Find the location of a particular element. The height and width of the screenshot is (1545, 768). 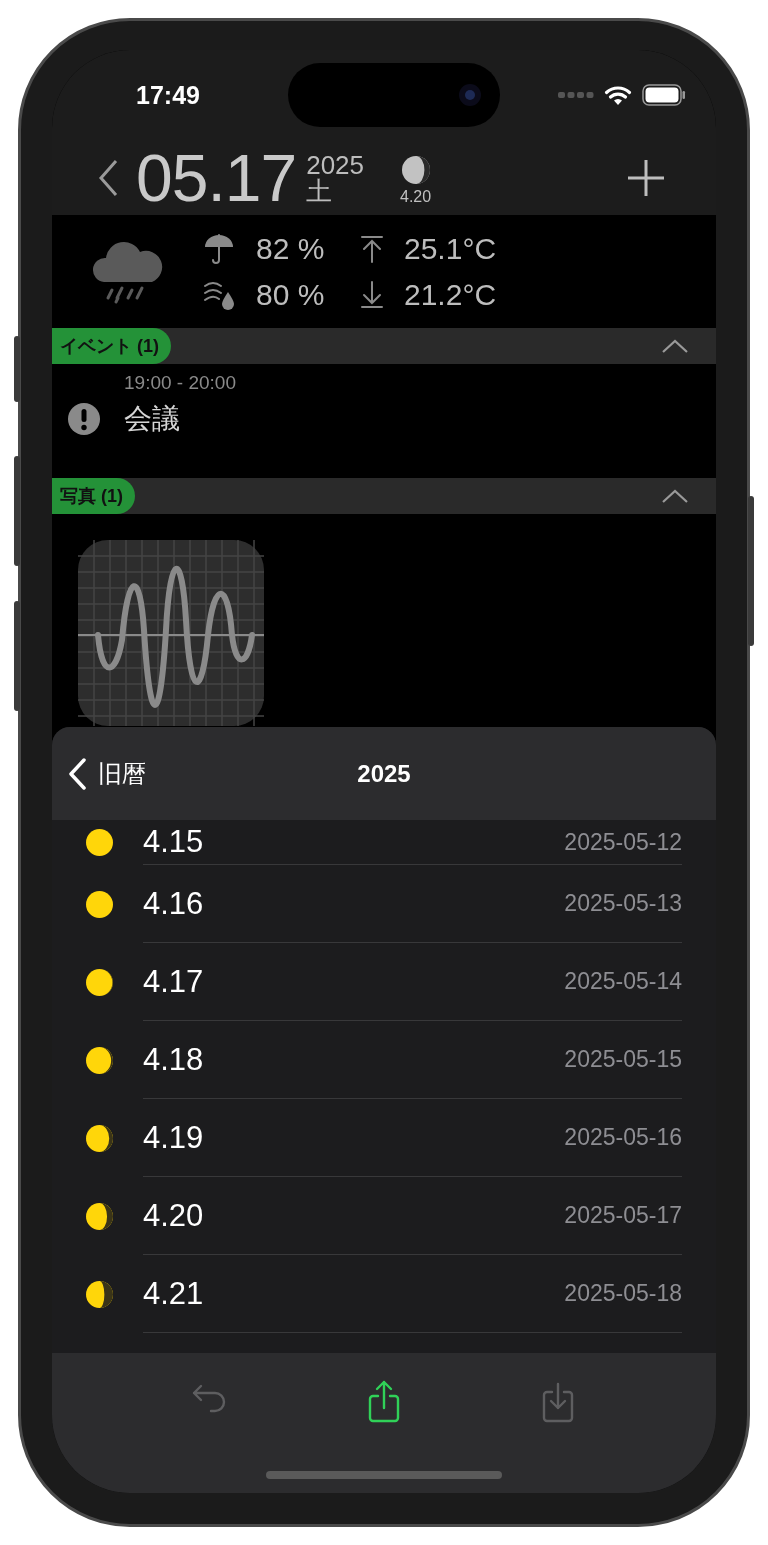

lunar-date-row: 4.21 2025-05-18 is located at coordinates (384, 1294).